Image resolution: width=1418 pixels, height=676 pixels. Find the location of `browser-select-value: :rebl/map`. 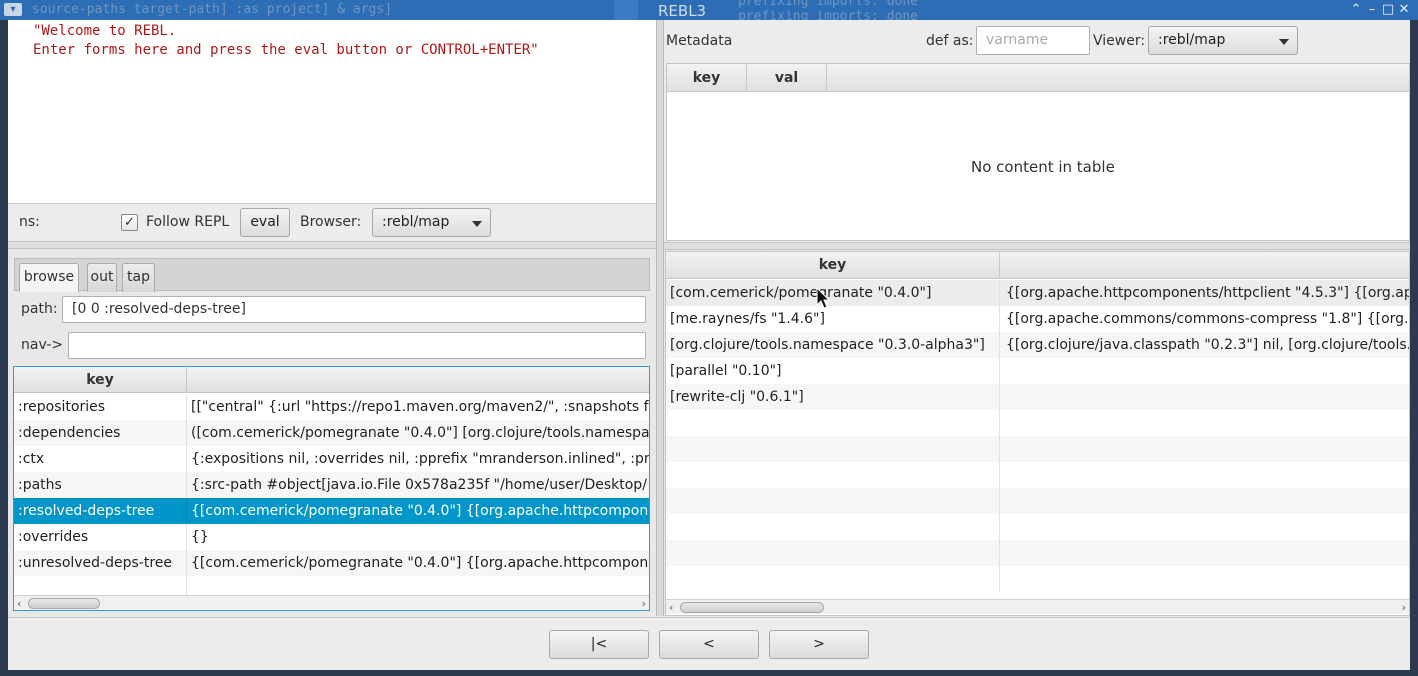

browser-select-value: :rebl/map is located at coordinates (416, 222).